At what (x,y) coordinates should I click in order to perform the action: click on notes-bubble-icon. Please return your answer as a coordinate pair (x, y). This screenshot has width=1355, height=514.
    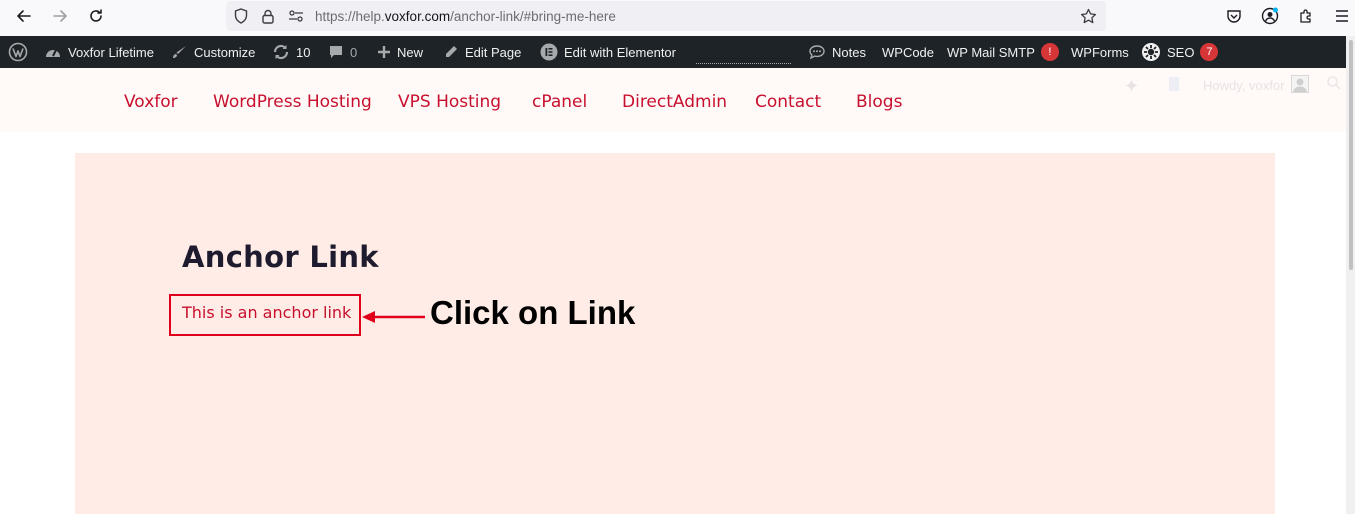
    Looking at the image, I should click on (817, 52).